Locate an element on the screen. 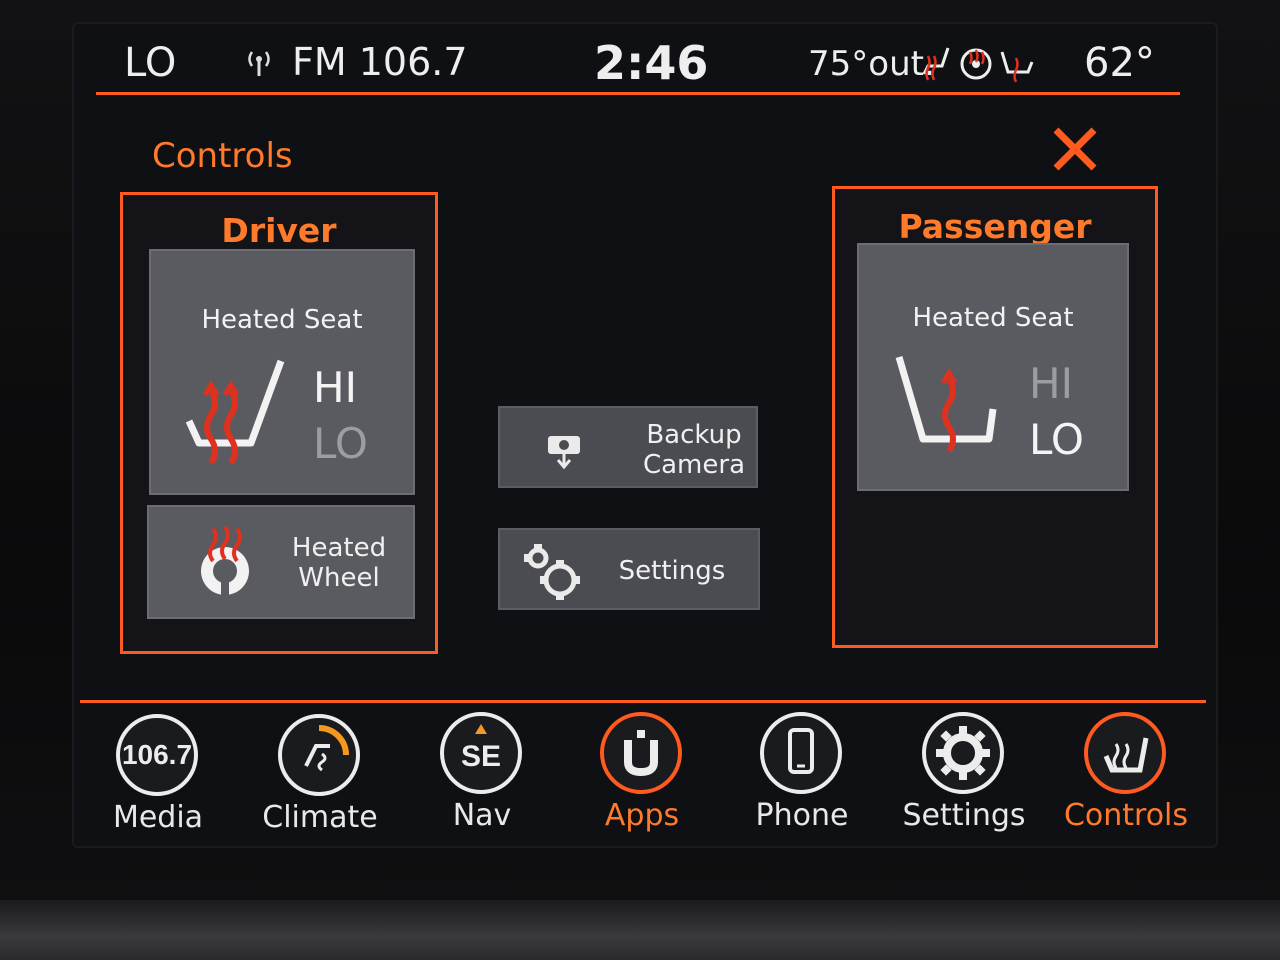  backup-camera-label-line2: Camera is located at coordinates (694, 465).